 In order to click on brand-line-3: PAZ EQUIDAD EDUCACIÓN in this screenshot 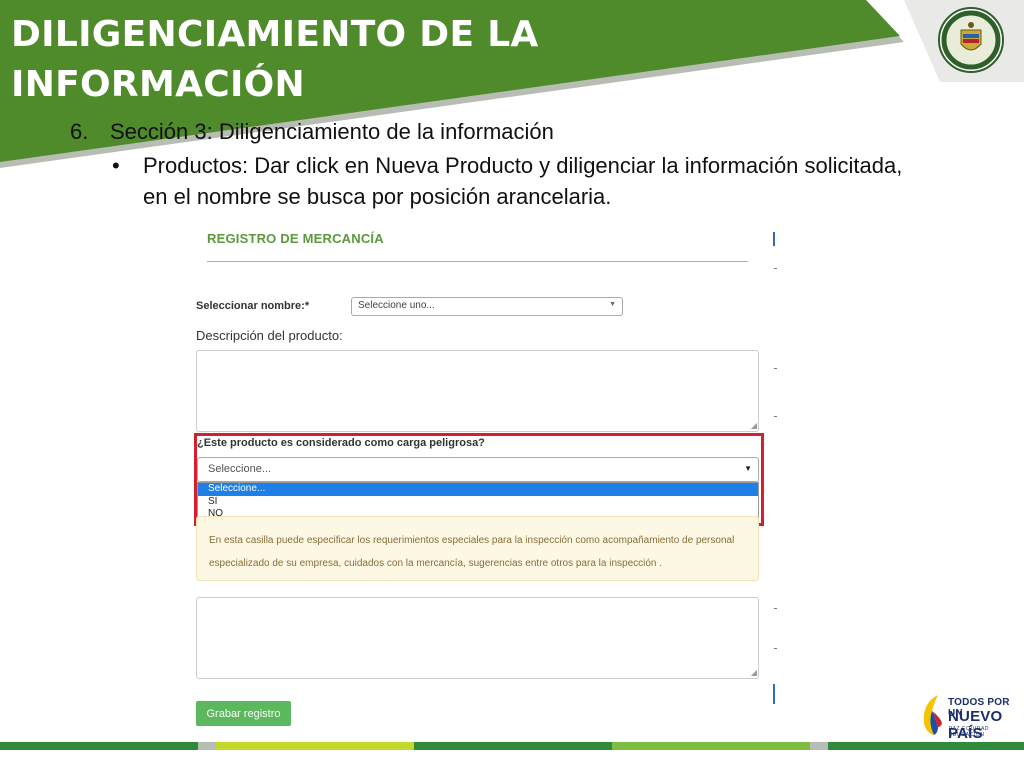, I will do `click(969, 732)`.